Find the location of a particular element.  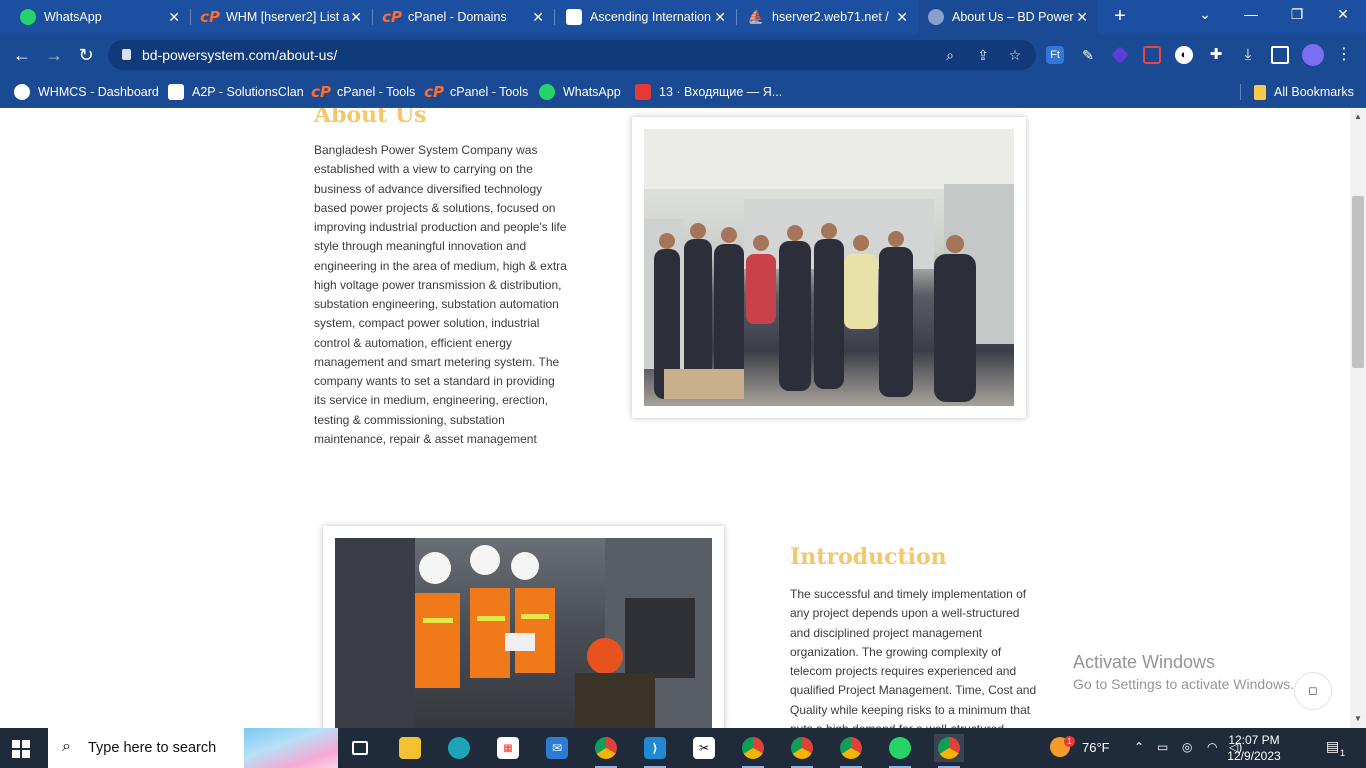

scroll-up-icon: ▲ is located at coordinates (1358, 116).